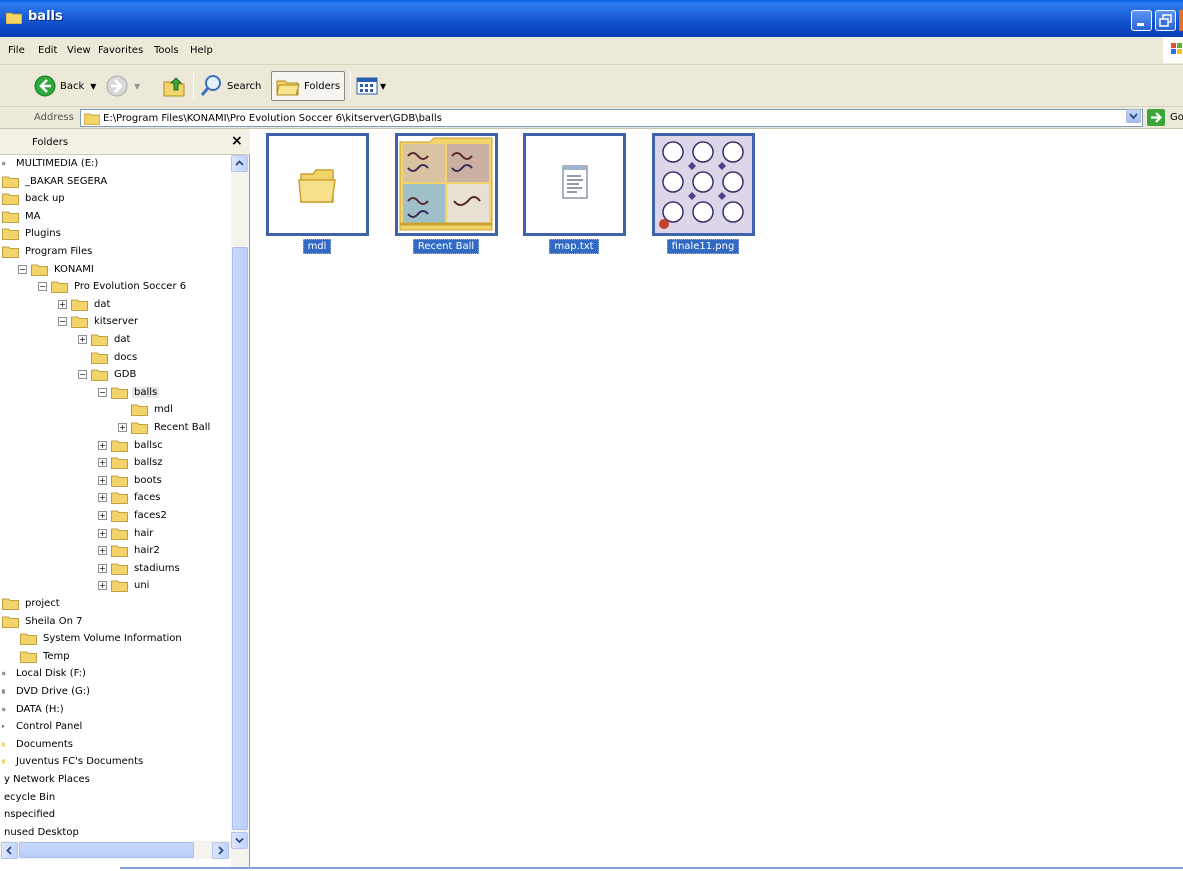  Describe the element at coordinates (93, 86) in the screenshot. I see `back-dropdown-icon: ▼` at that location.